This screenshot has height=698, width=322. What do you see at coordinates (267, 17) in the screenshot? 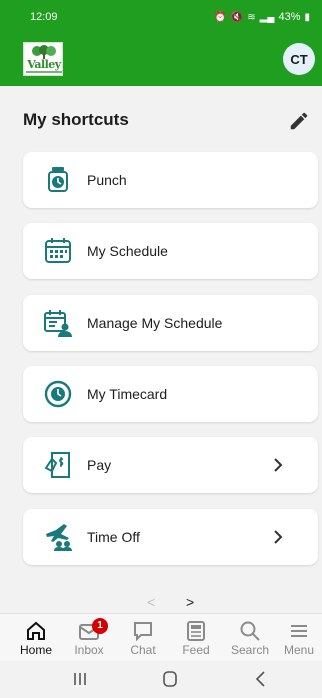
I see `signal-icon: ▂▄` at bounding box center [267, 17].